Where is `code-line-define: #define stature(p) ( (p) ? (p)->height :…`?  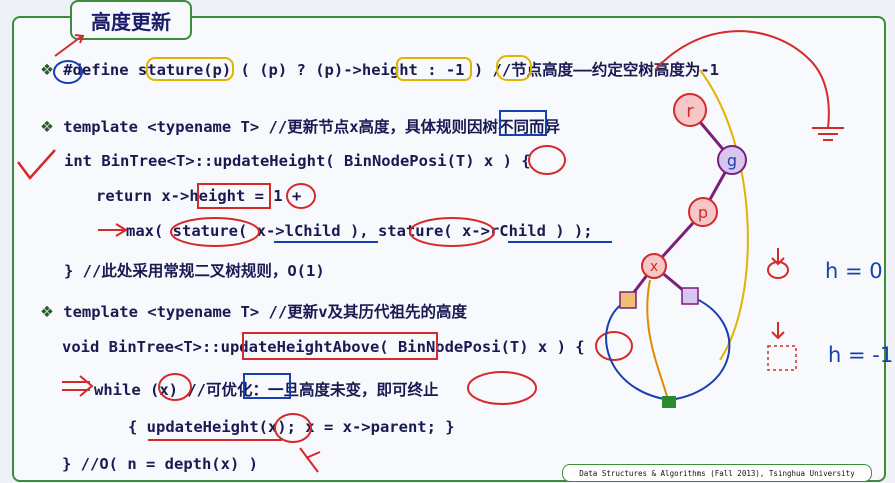
code-line-define: #define stature(p) ( (p) ? (p)->height :… is located at coordinates (391, 70).